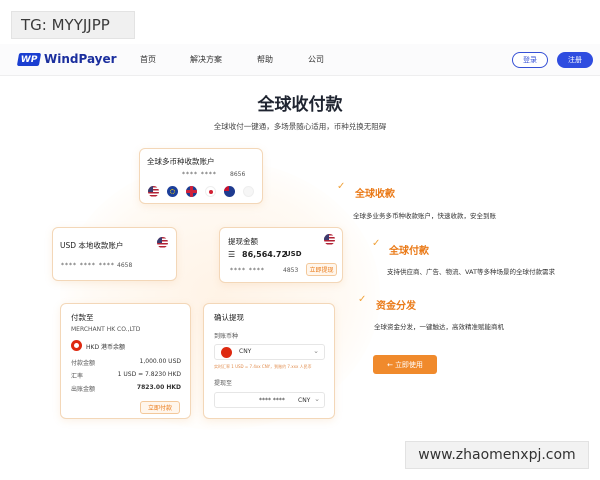 This screenshot has height=480, width=600. I want to click on row-value: 1 USD = 7.8230 HKD, so click(149, 374).